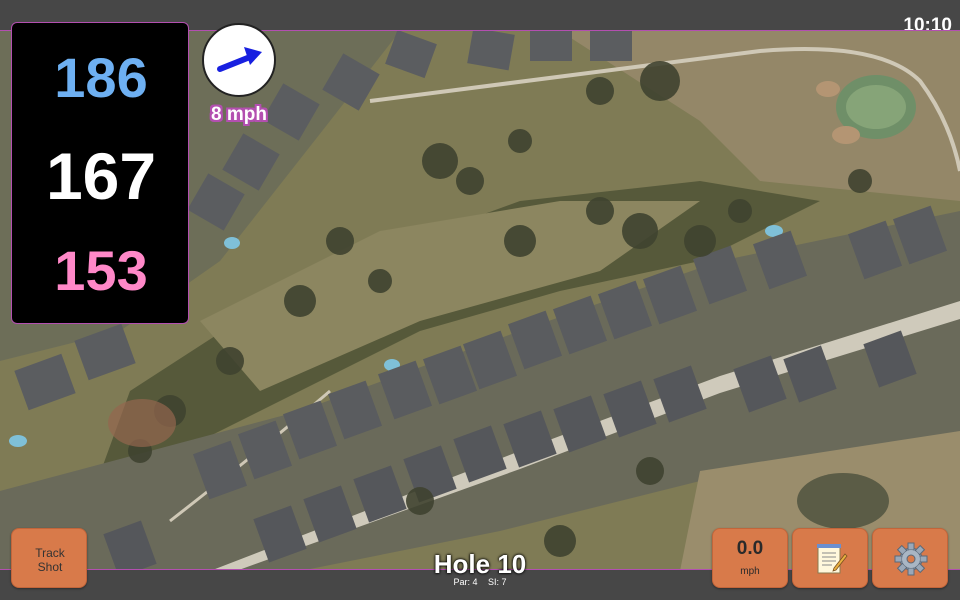 This screenshot has height=600, width=960. What do you see at coordinates (750, 571) in the screenshot?
I see `speed-unit: mph` at bounding box center [750, 571].